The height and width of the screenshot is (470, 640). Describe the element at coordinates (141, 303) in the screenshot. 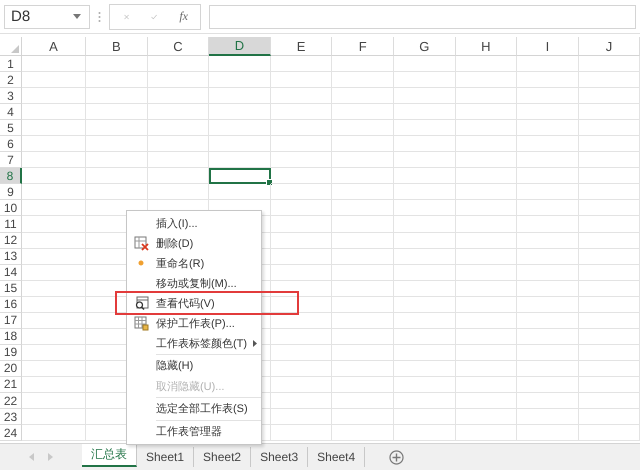

I see `magnifier-sheet-icon` at that location.